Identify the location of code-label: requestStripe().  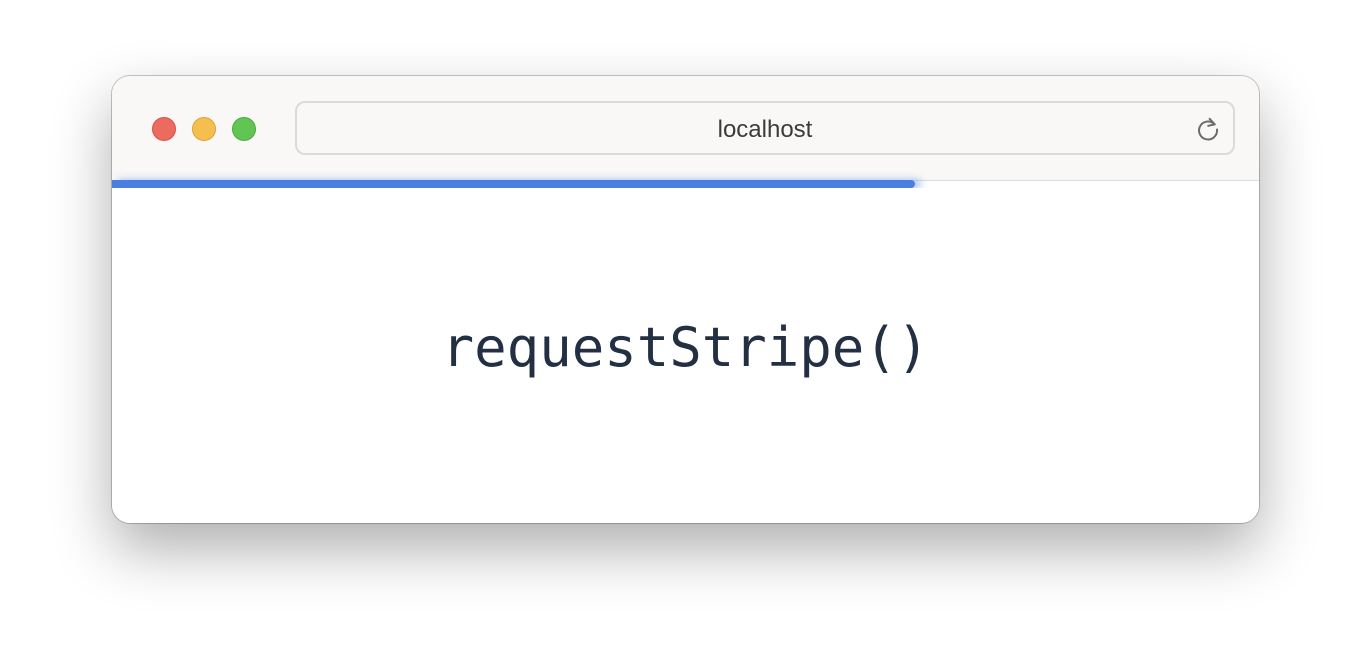
(685, 347).